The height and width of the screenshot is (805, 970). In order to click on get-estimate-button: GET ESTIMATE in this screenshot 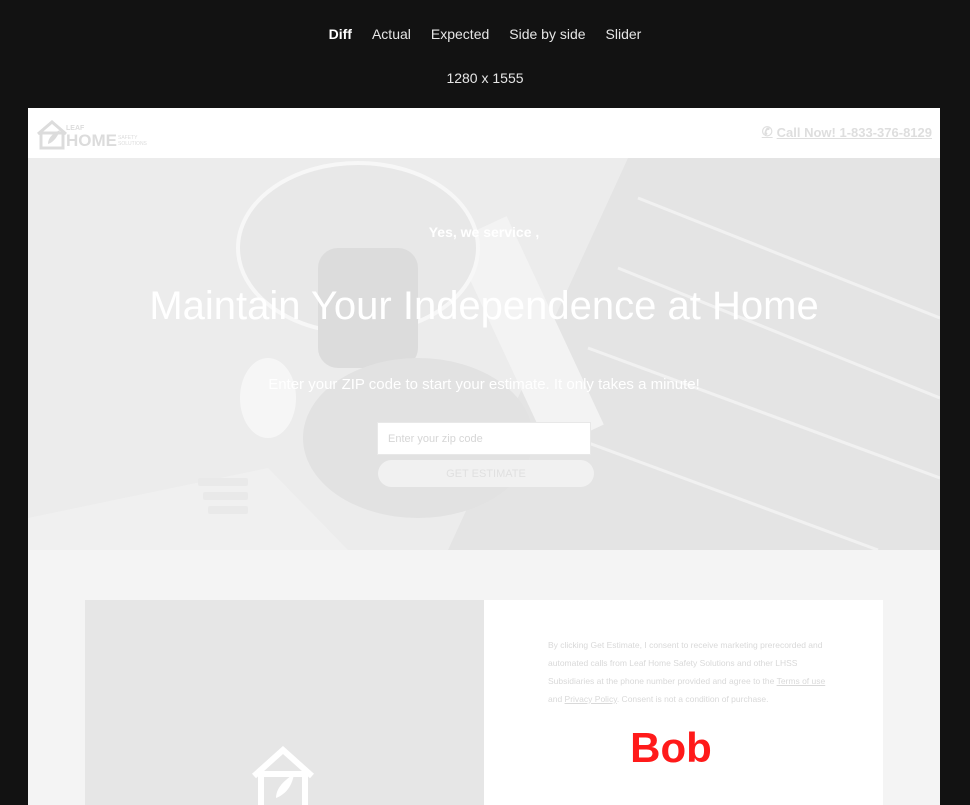, I will do `click(486, 473)`.